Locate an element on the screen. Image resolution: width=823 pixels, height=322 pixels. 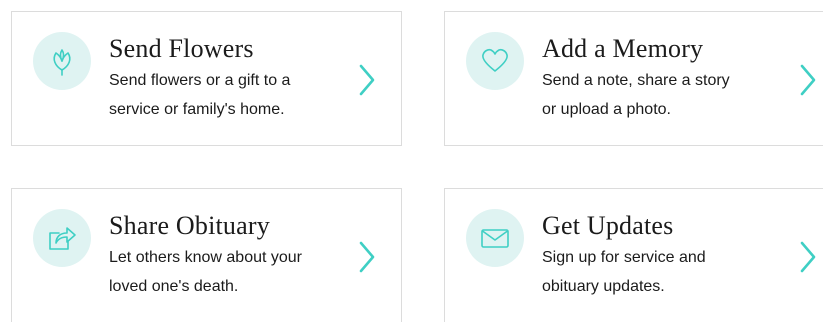
card-description-line: Let others know about your is located at coordinates (206, 257).